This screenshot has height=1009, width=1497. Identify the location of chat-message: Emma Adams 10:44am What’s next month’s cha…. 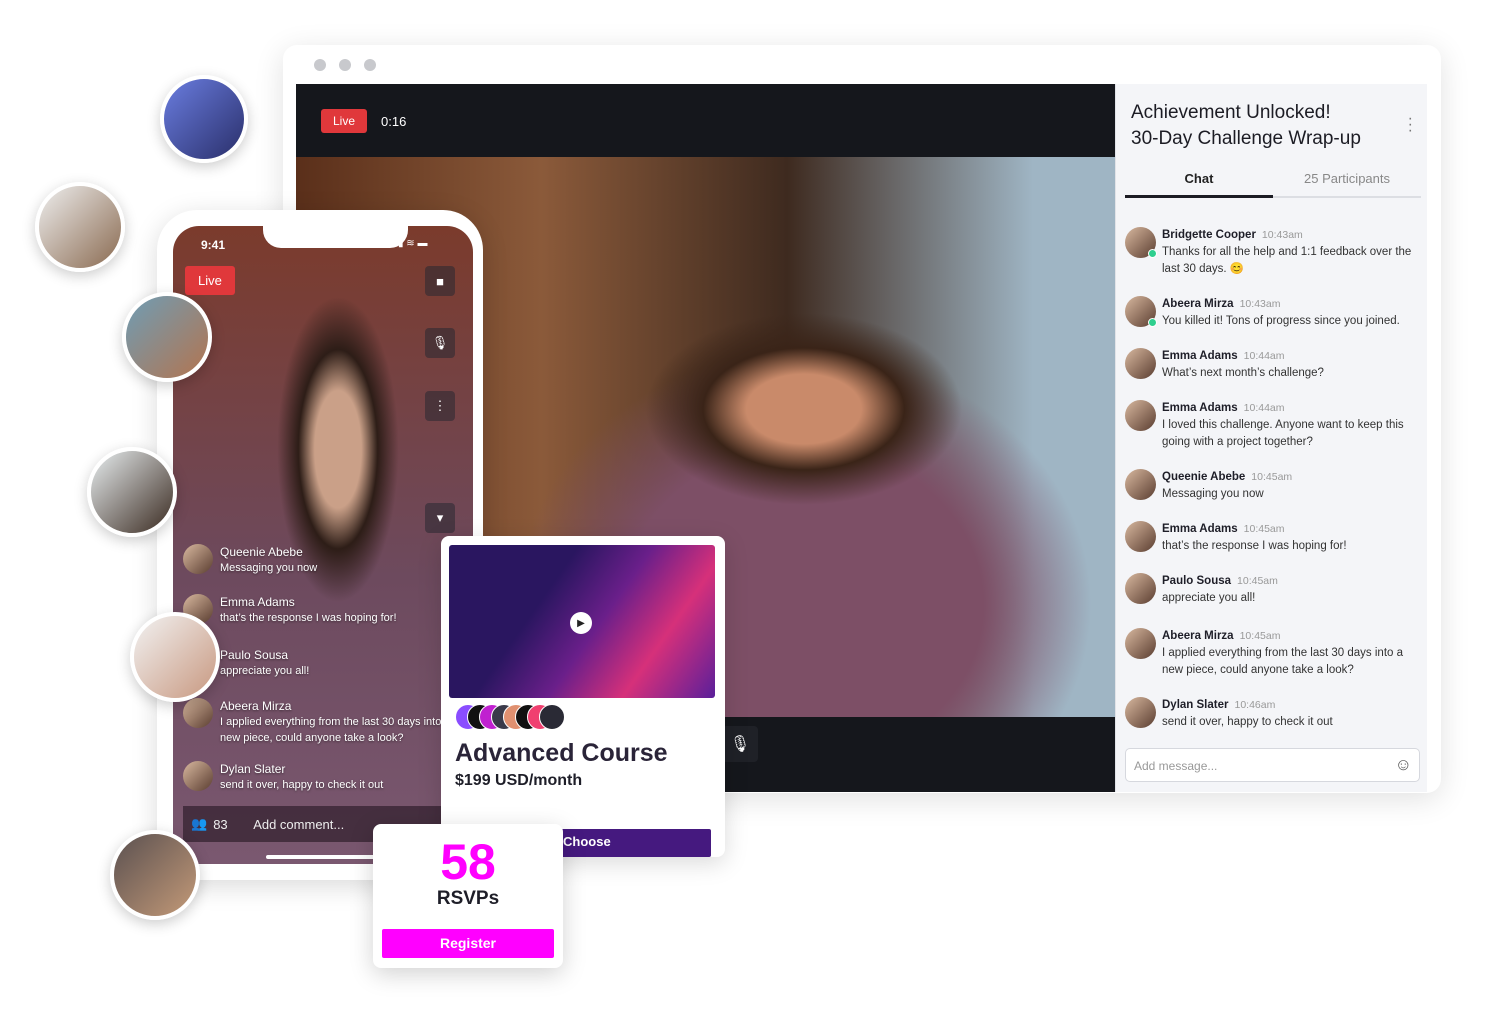
(1274, 365).